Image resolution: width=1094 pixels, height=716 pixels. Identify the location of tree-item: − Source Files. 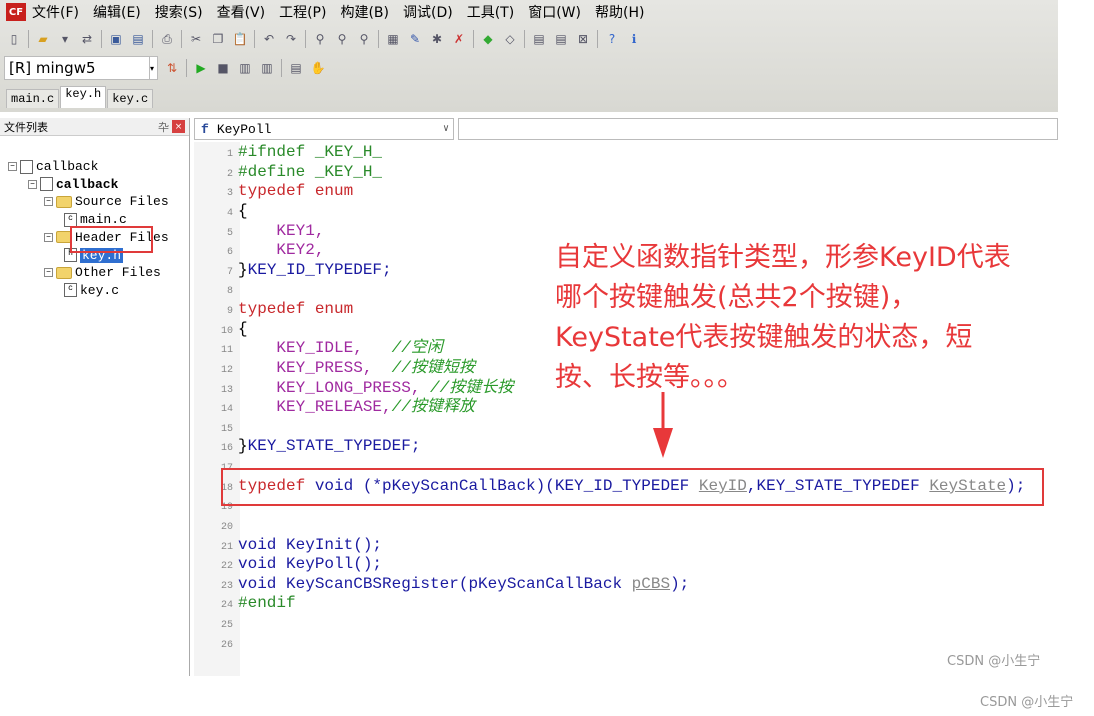
(106, 201).